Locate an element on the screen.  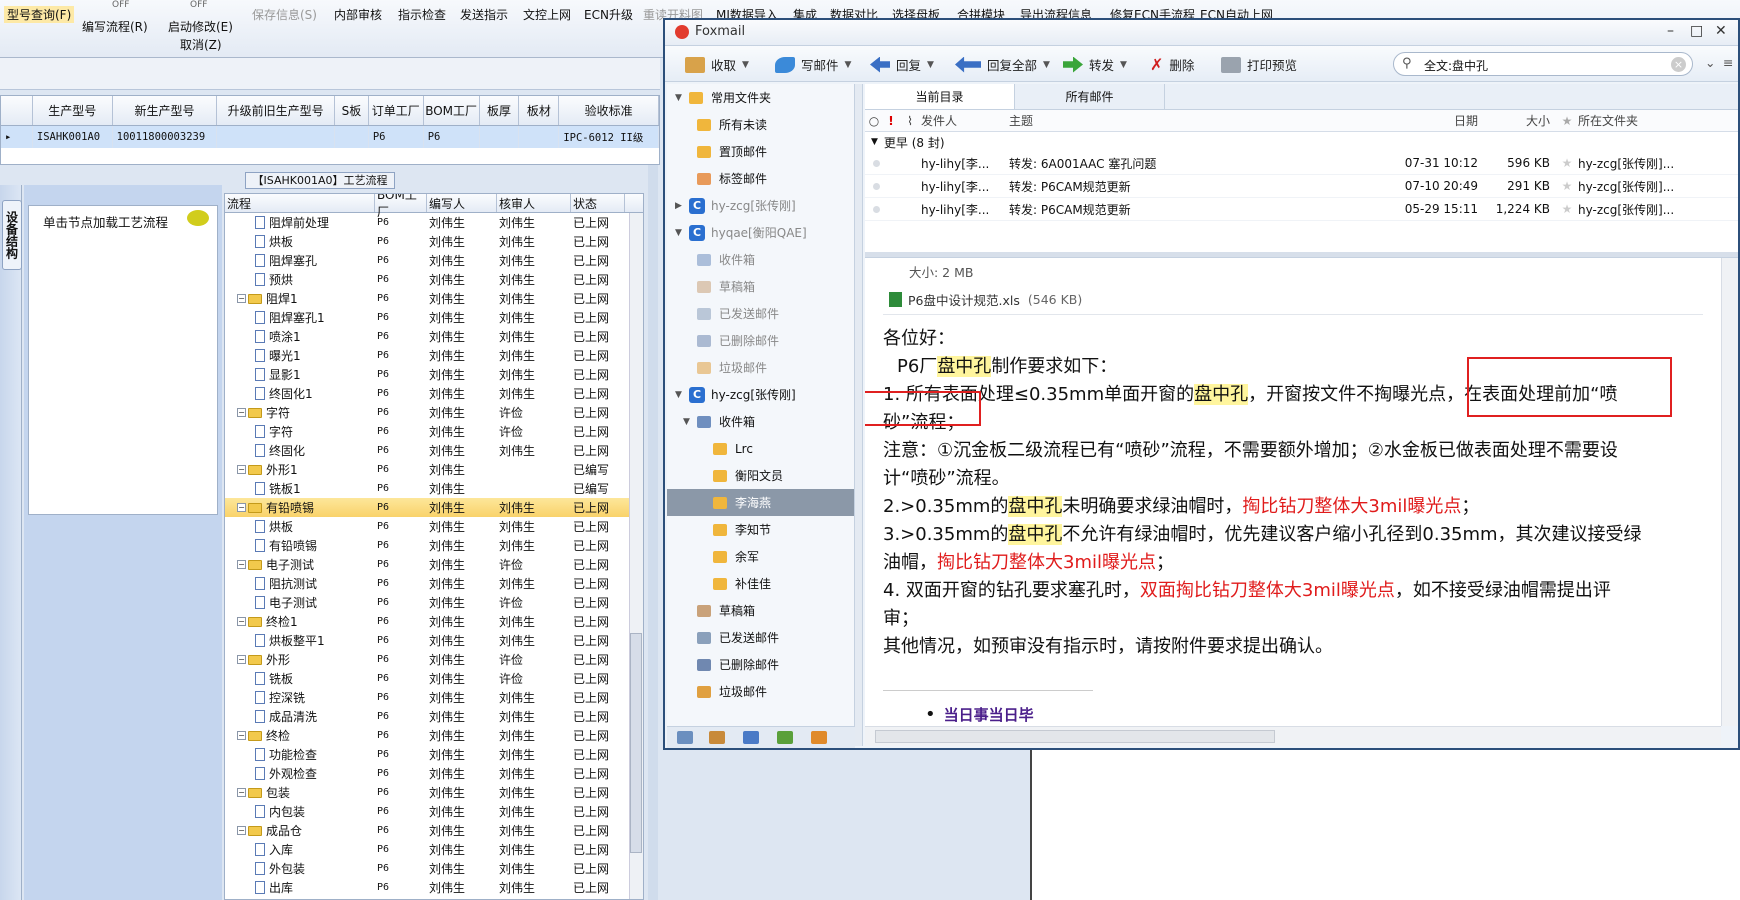
nav-item: 垃圾邮件 is located at coordinates (760, 691).